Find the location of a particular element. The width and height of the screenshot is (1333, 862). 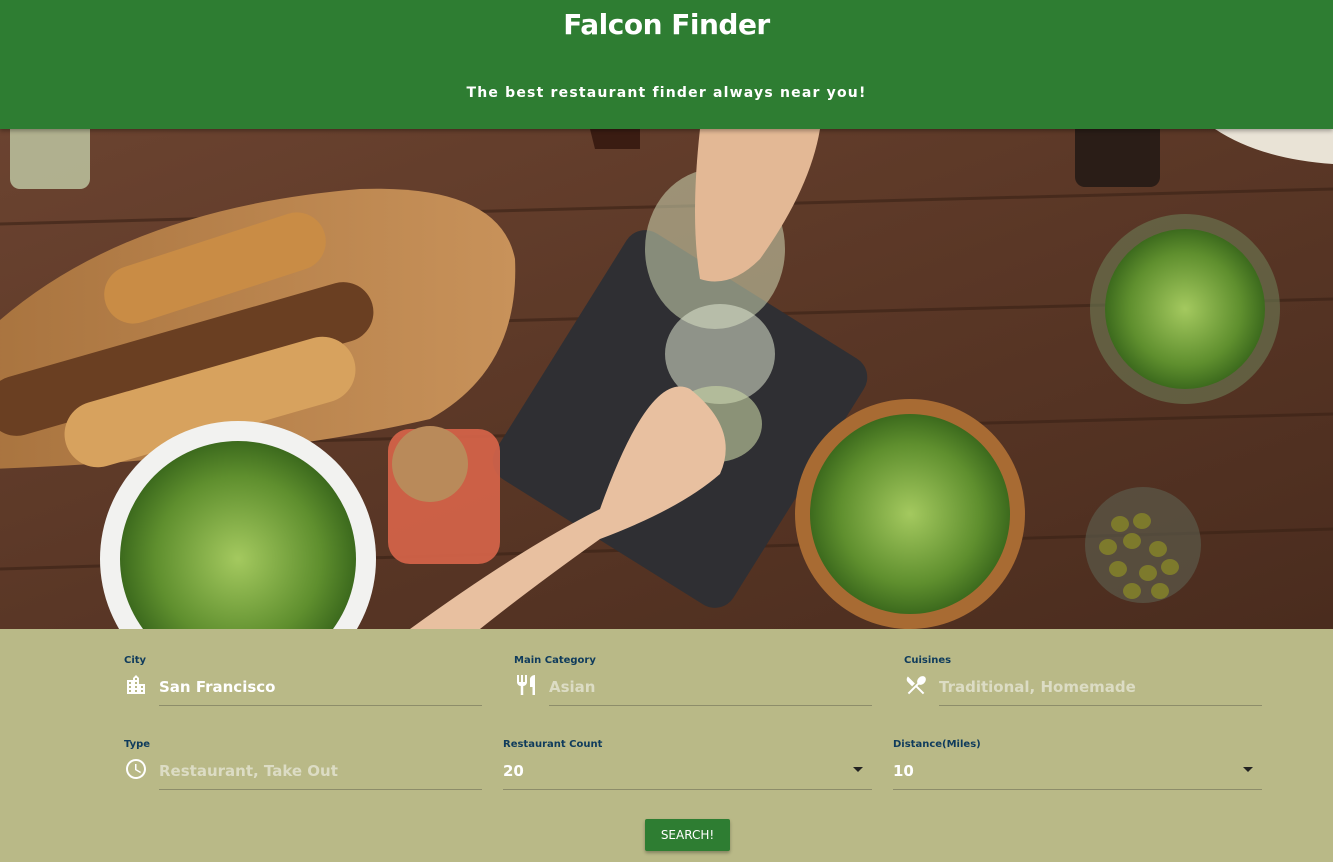

cuisines-underline is located at coordinates (1100, 705).